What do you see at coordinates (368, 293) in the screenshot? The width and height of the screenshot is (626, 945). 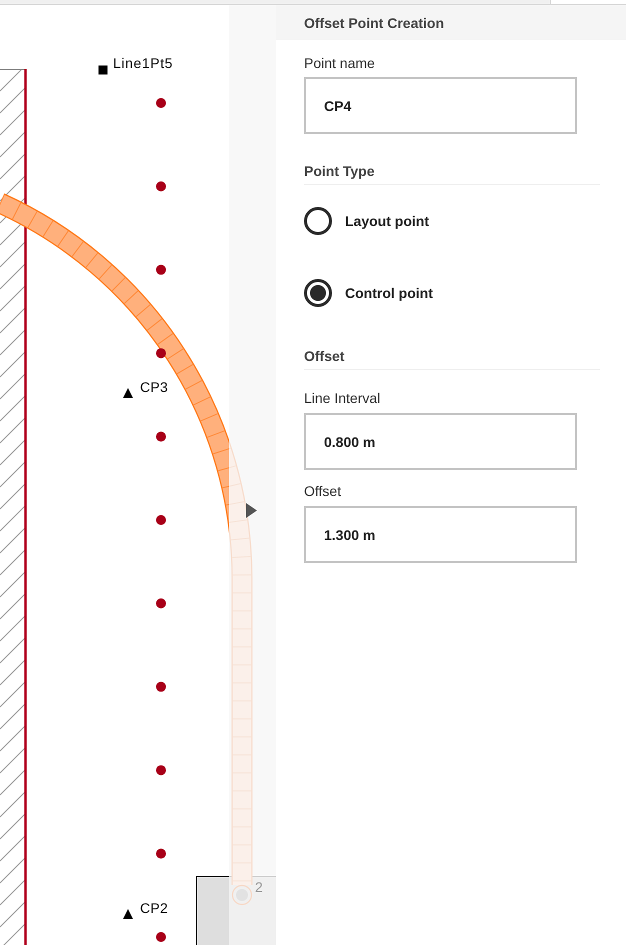 I see `radio-option: Control point` at bounding box center [368, 293].